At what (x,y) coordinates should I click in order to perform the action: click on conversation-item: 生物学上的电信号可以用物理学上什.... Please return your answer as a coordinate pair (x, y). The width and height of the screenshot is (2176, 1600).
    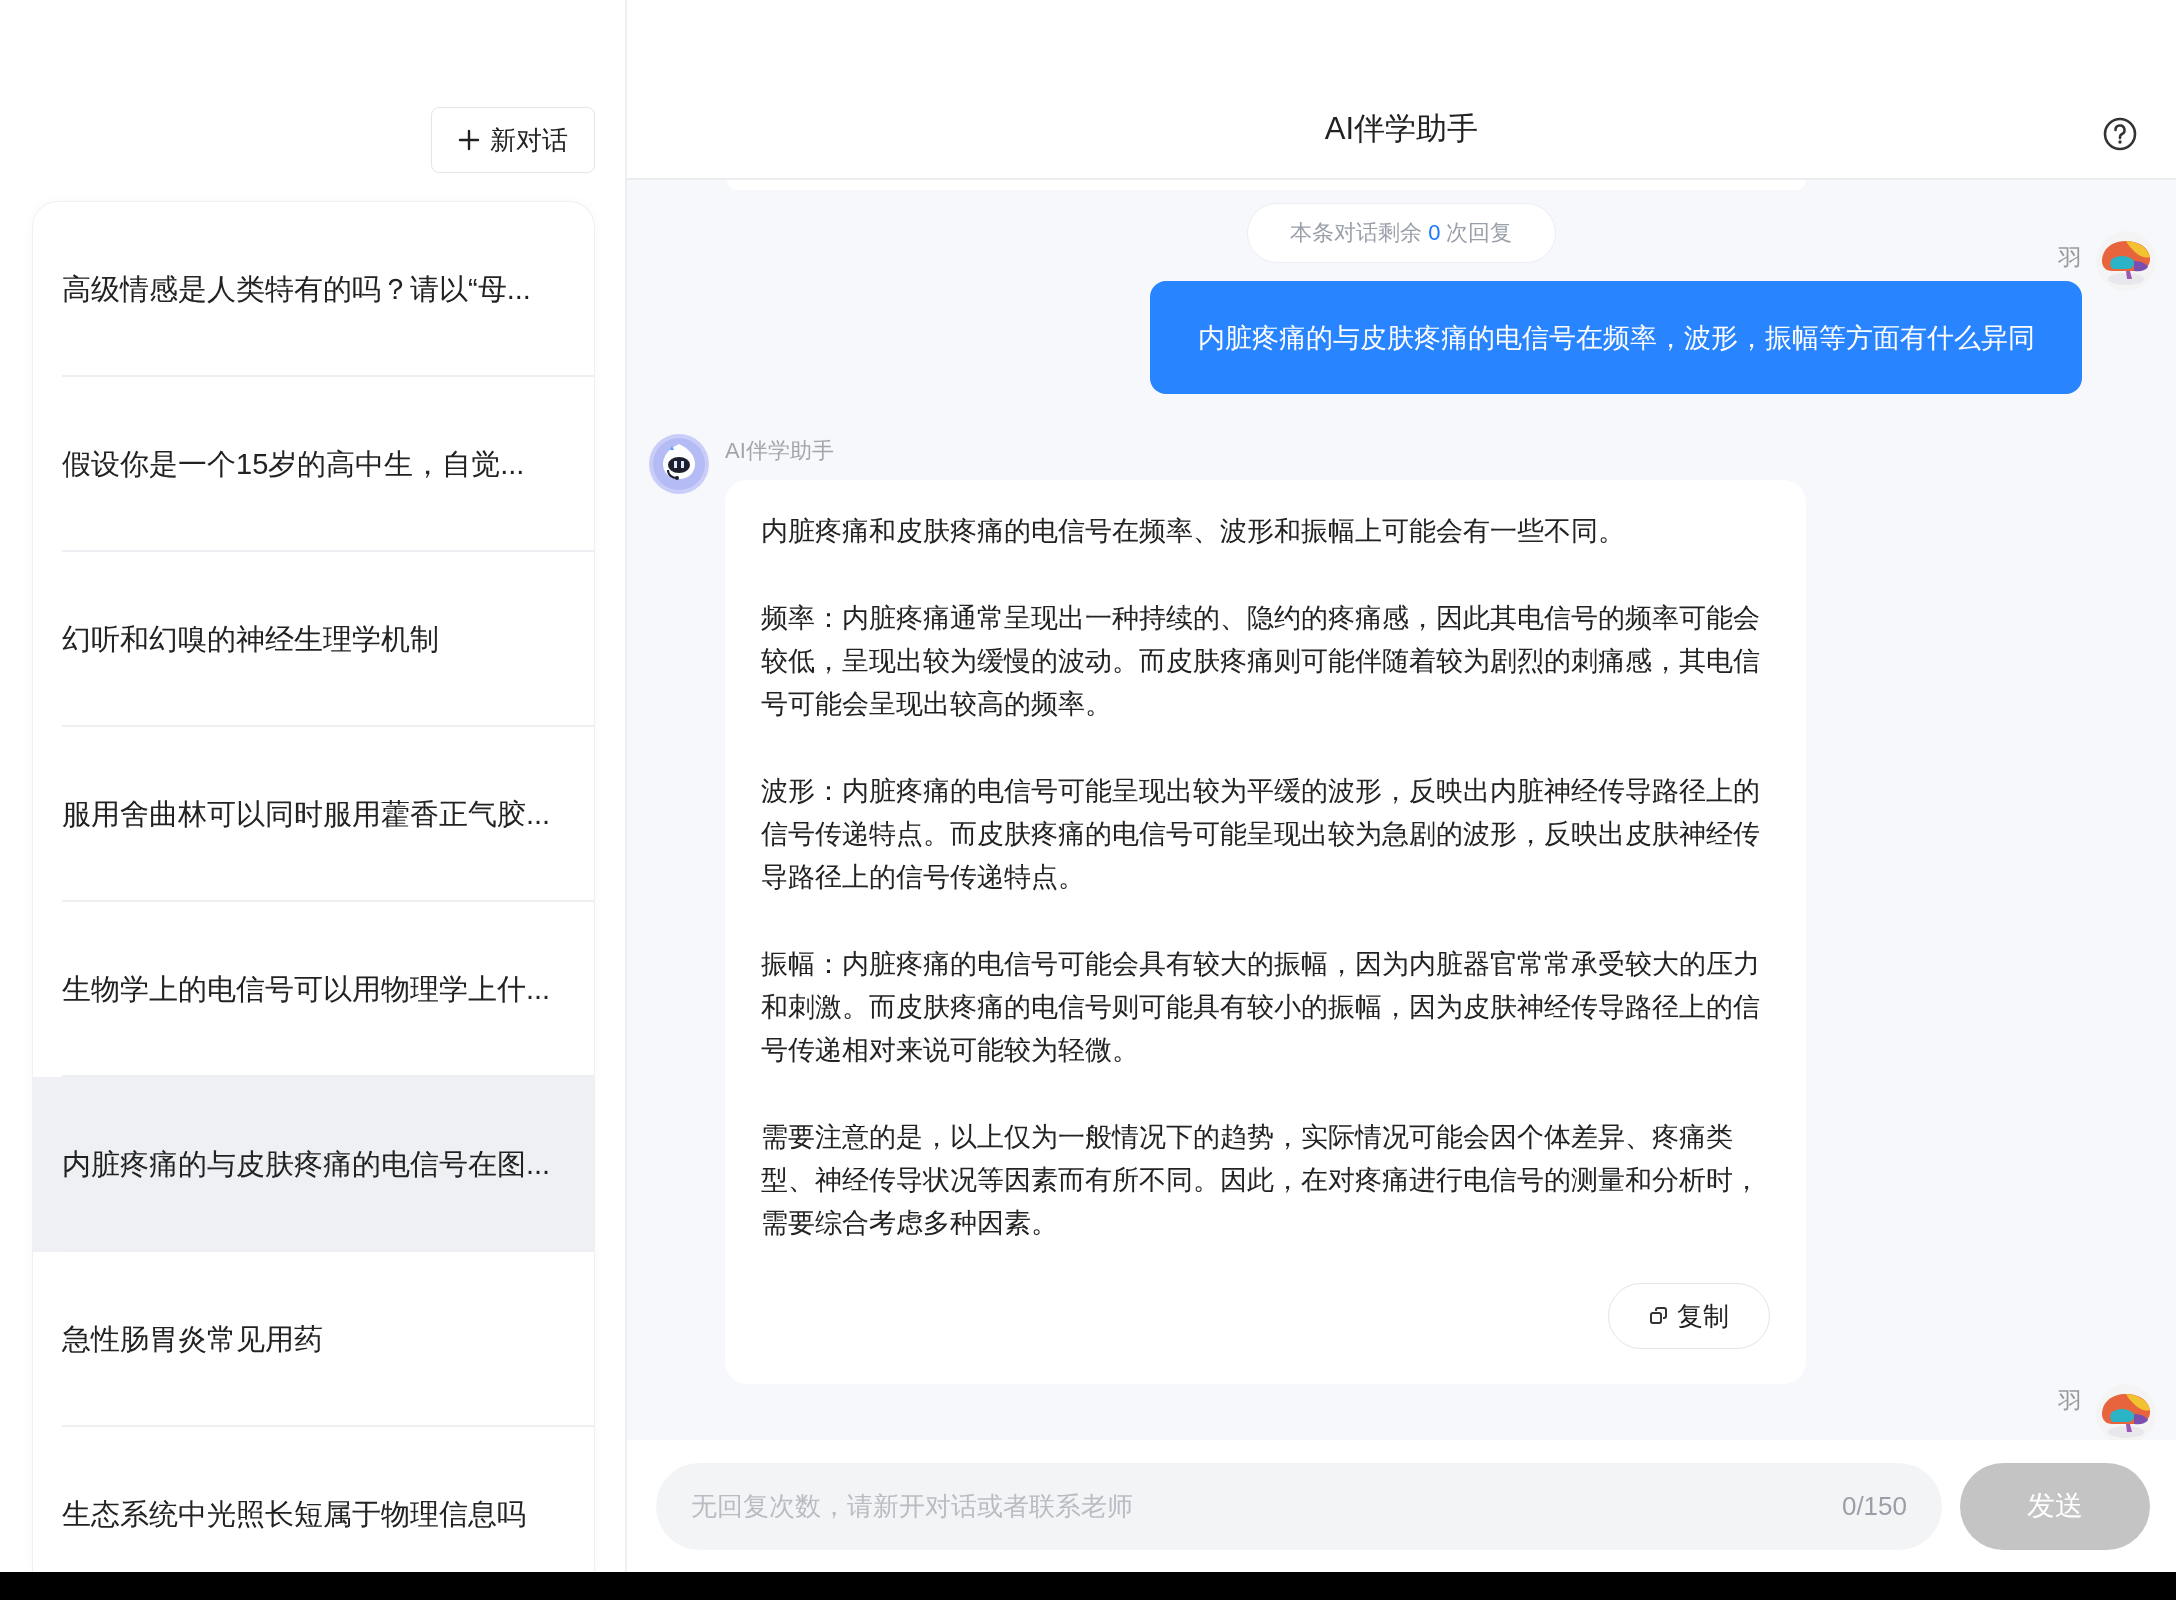
    Looking at the image, I should click on (313, 989).